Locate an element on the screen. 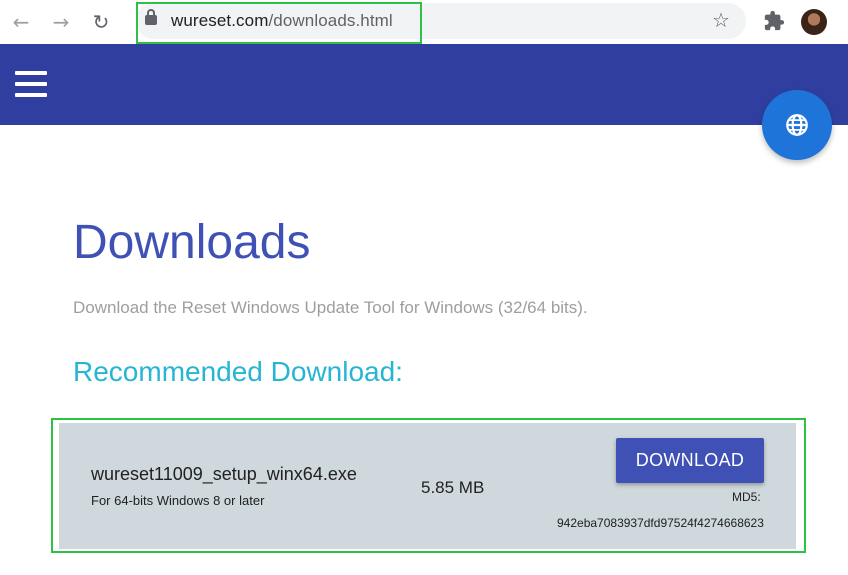 The image size is (848, 575). download-button: DOWNLOAD is located at coordinates (690, 460).